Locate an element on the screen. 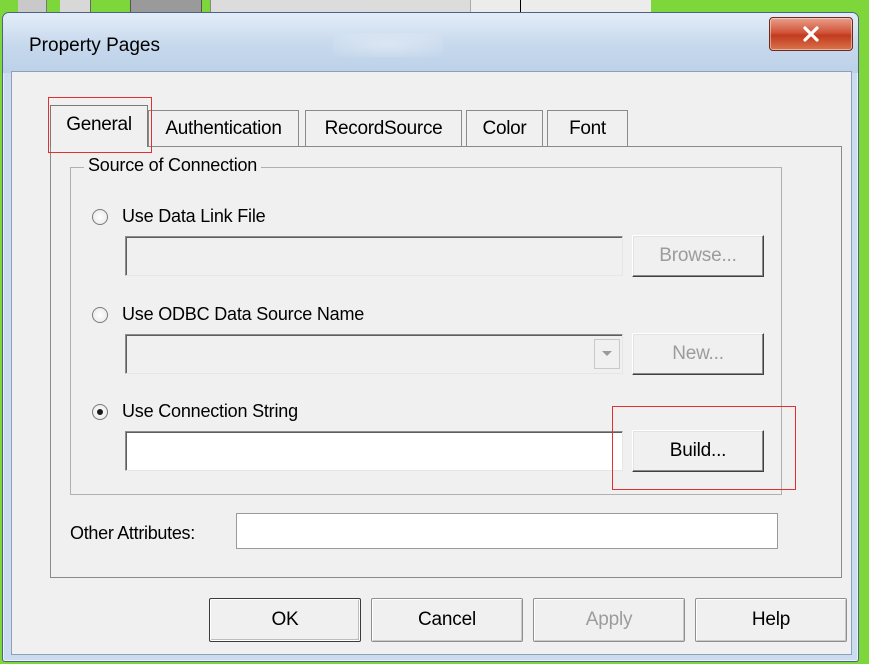 The width and height of the screenshot is (869, 664). radio-use-data-link-file: Use Data Link File is located at coordinates (179, 216).